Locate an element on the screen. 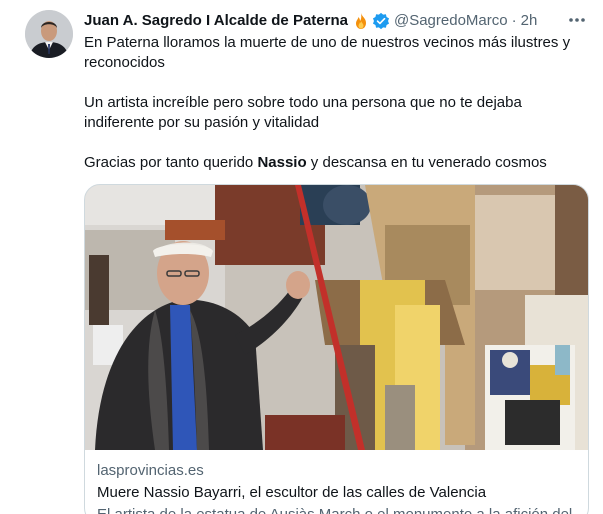 This screenshot has width=603, height=514. author-display-name: Juan A. Sagredo I Alcalde de Paterna is located at coordinates (216, 21).